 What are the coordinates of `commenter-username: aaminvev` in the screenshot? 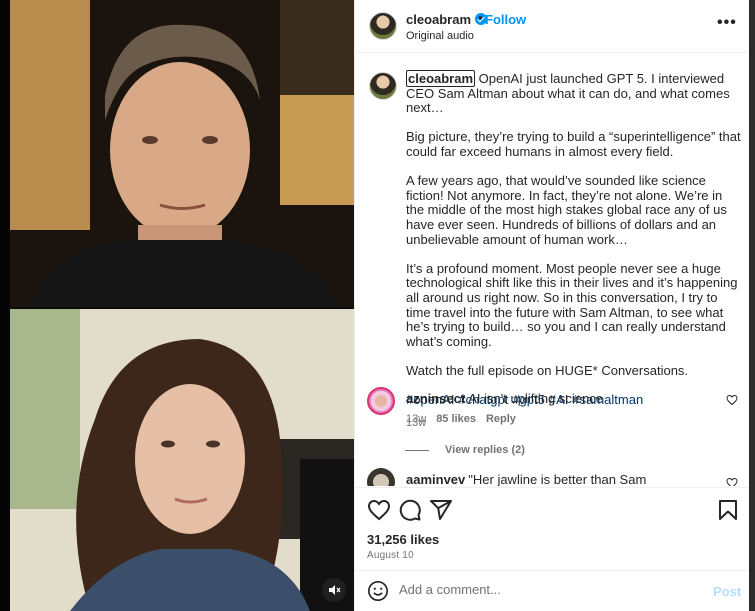 It's located at (435, 479).